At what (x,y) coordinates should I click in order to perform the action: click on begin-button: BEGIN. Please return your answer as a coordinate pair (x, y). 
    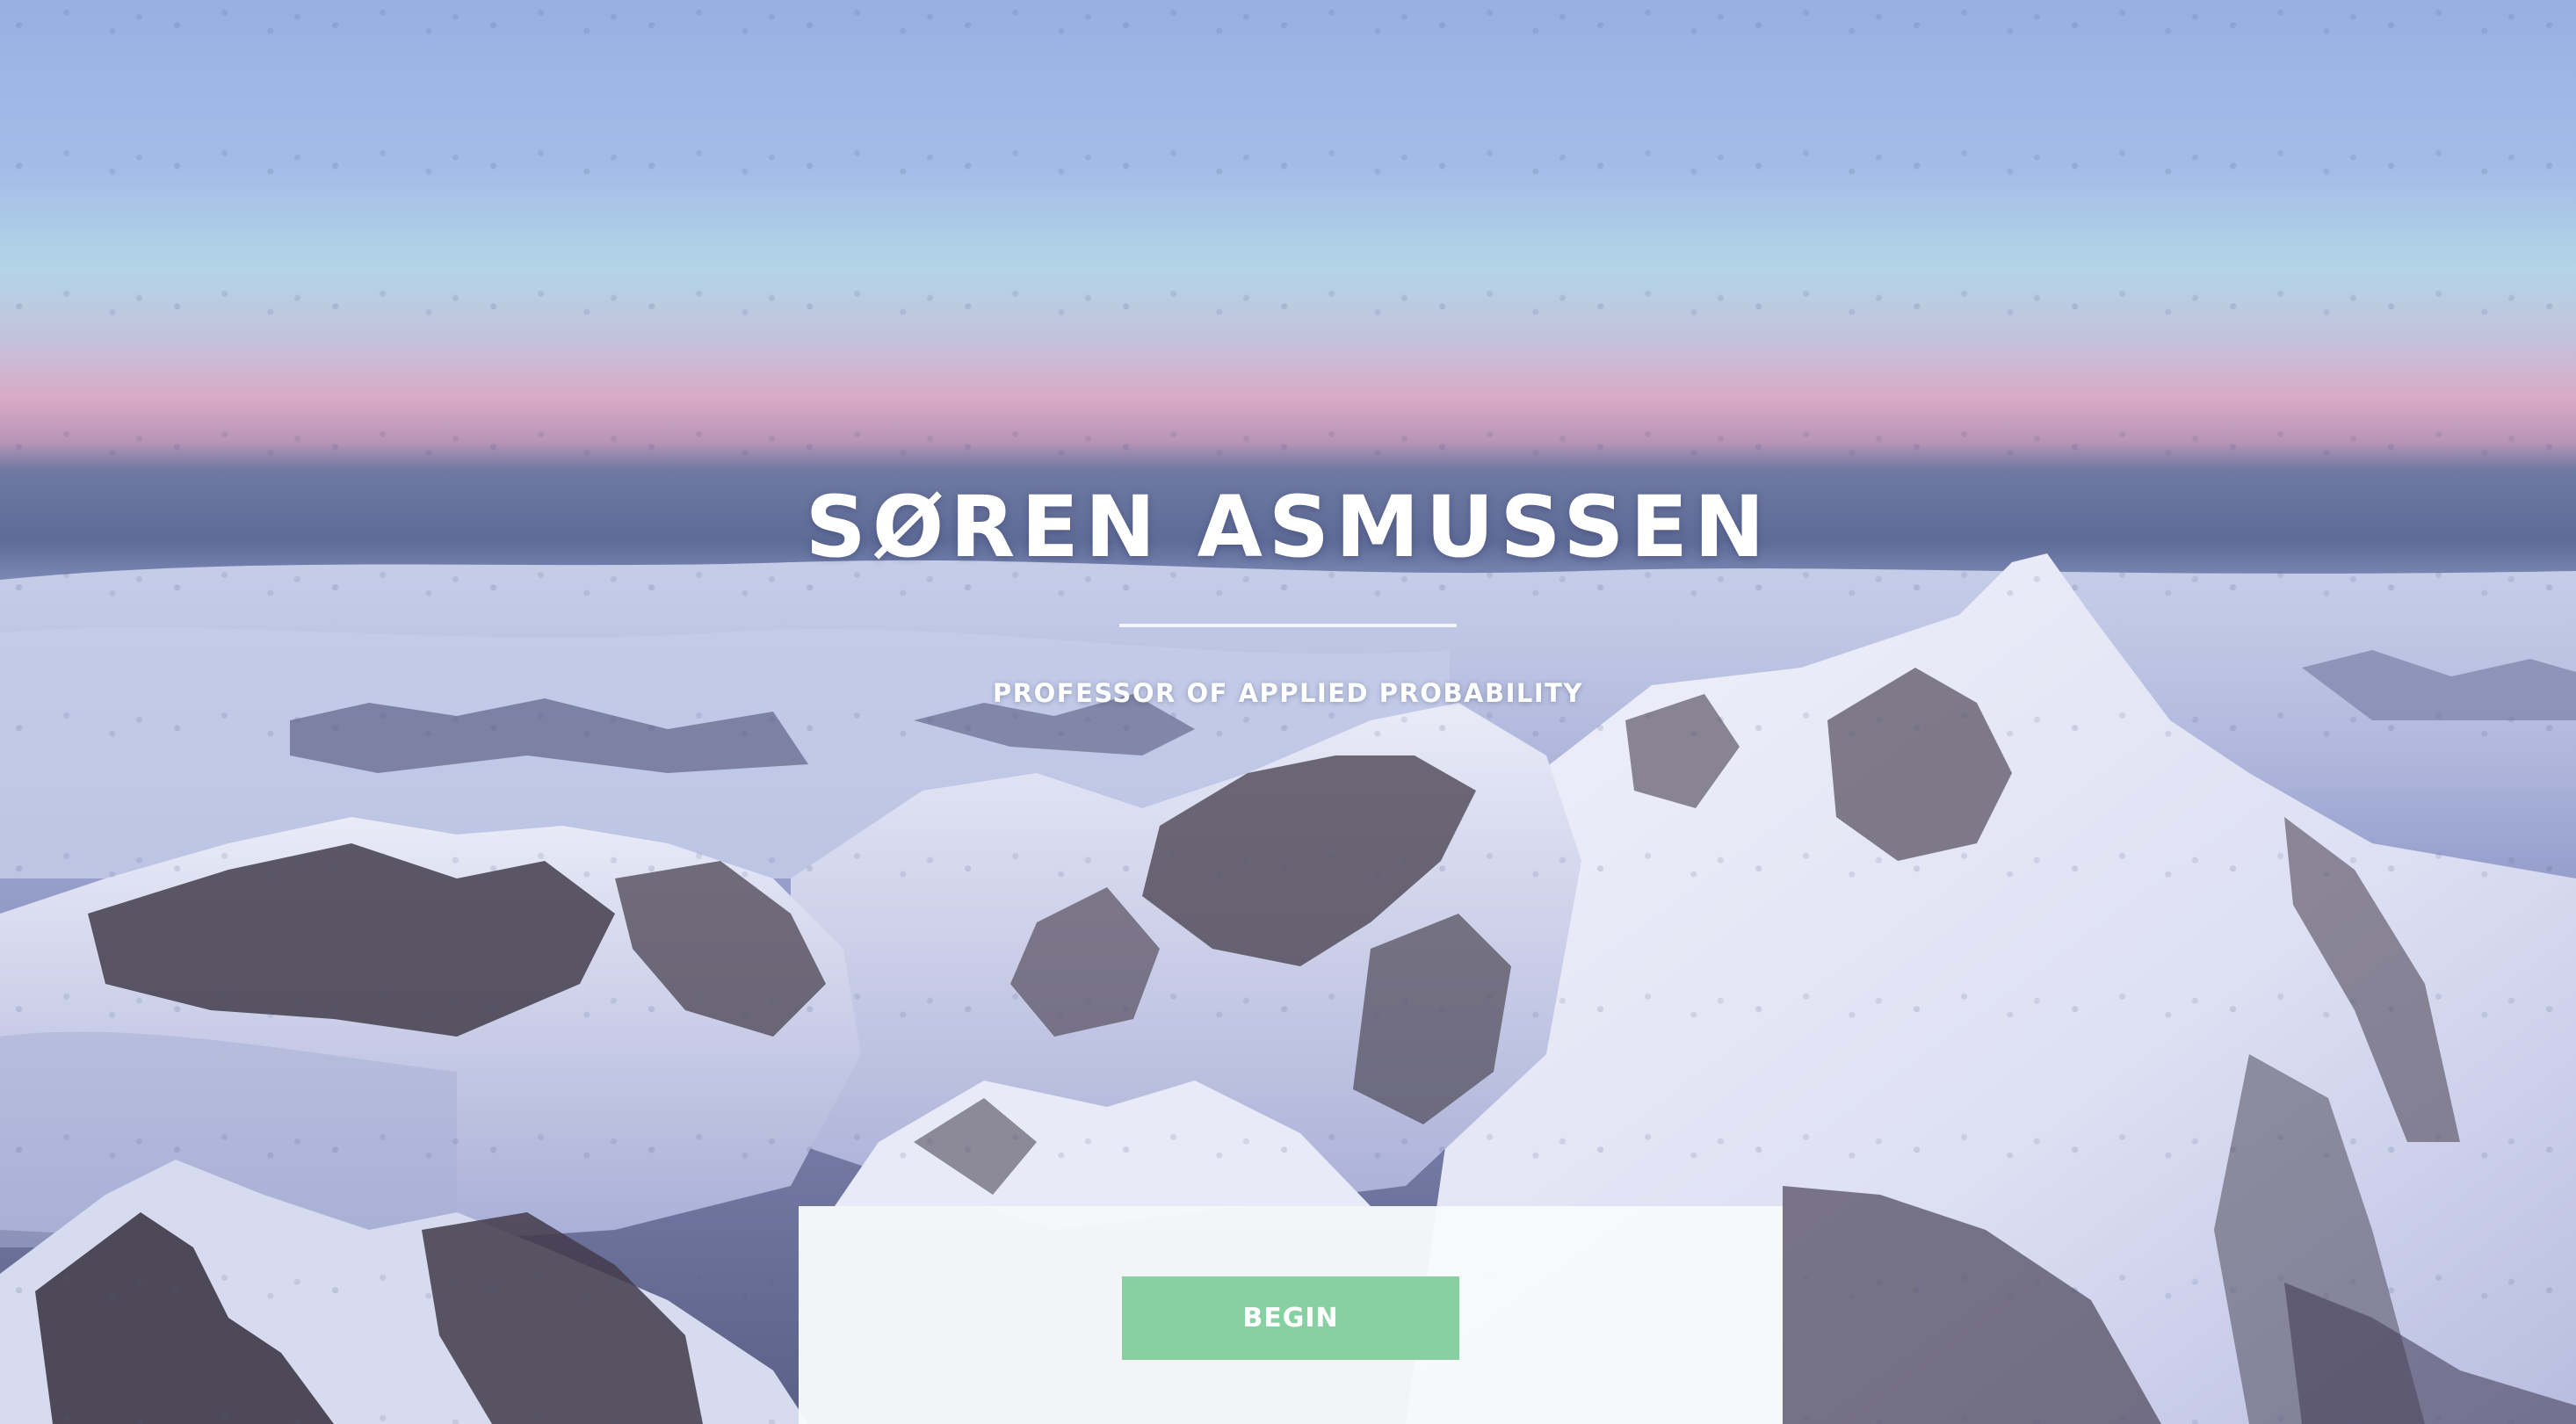
    Looking at the image, I should click on (1290, 1318).